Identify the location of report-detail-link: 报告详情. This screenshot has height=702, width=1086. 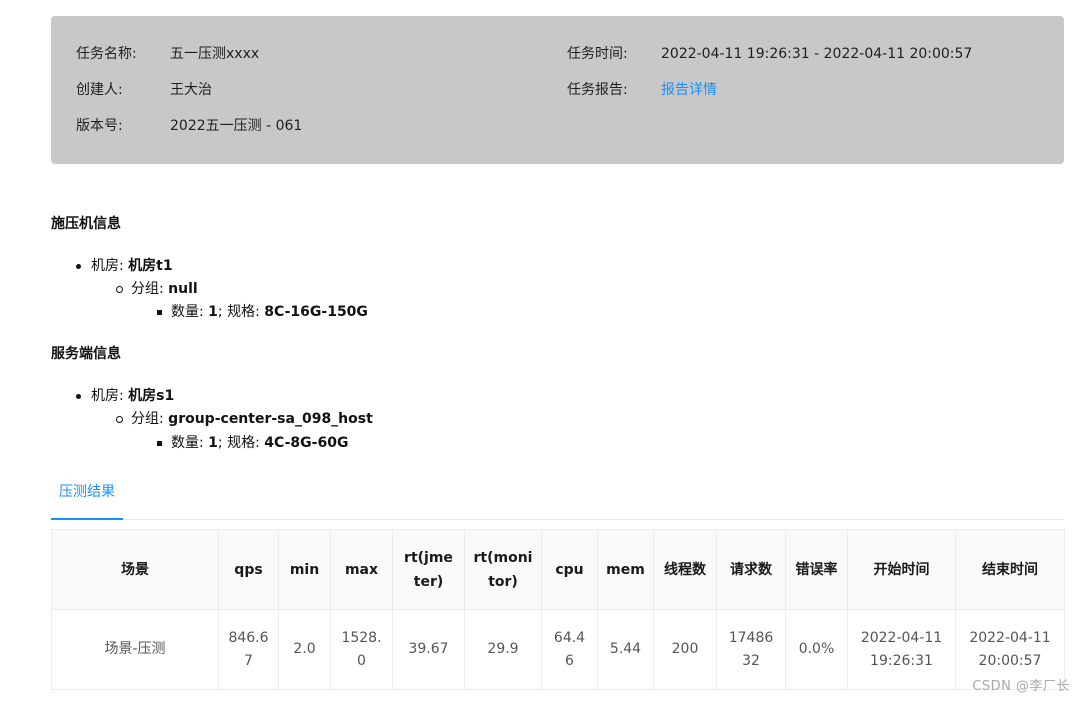
(689, 90).